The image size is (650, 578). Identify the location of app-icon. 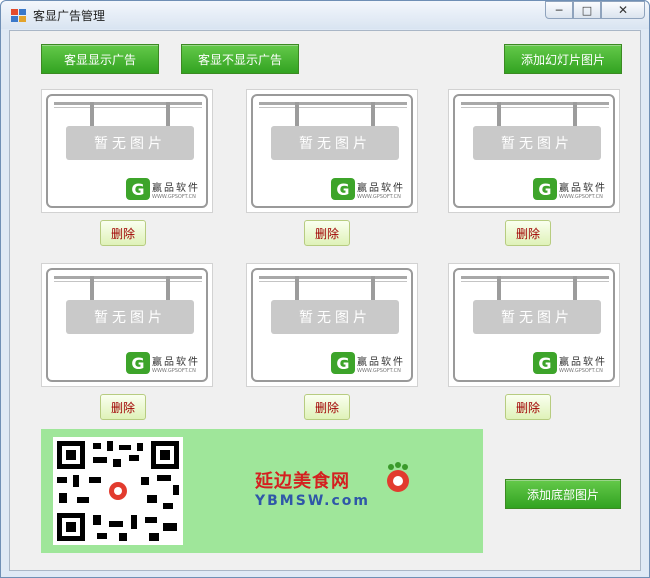
(18, 15).